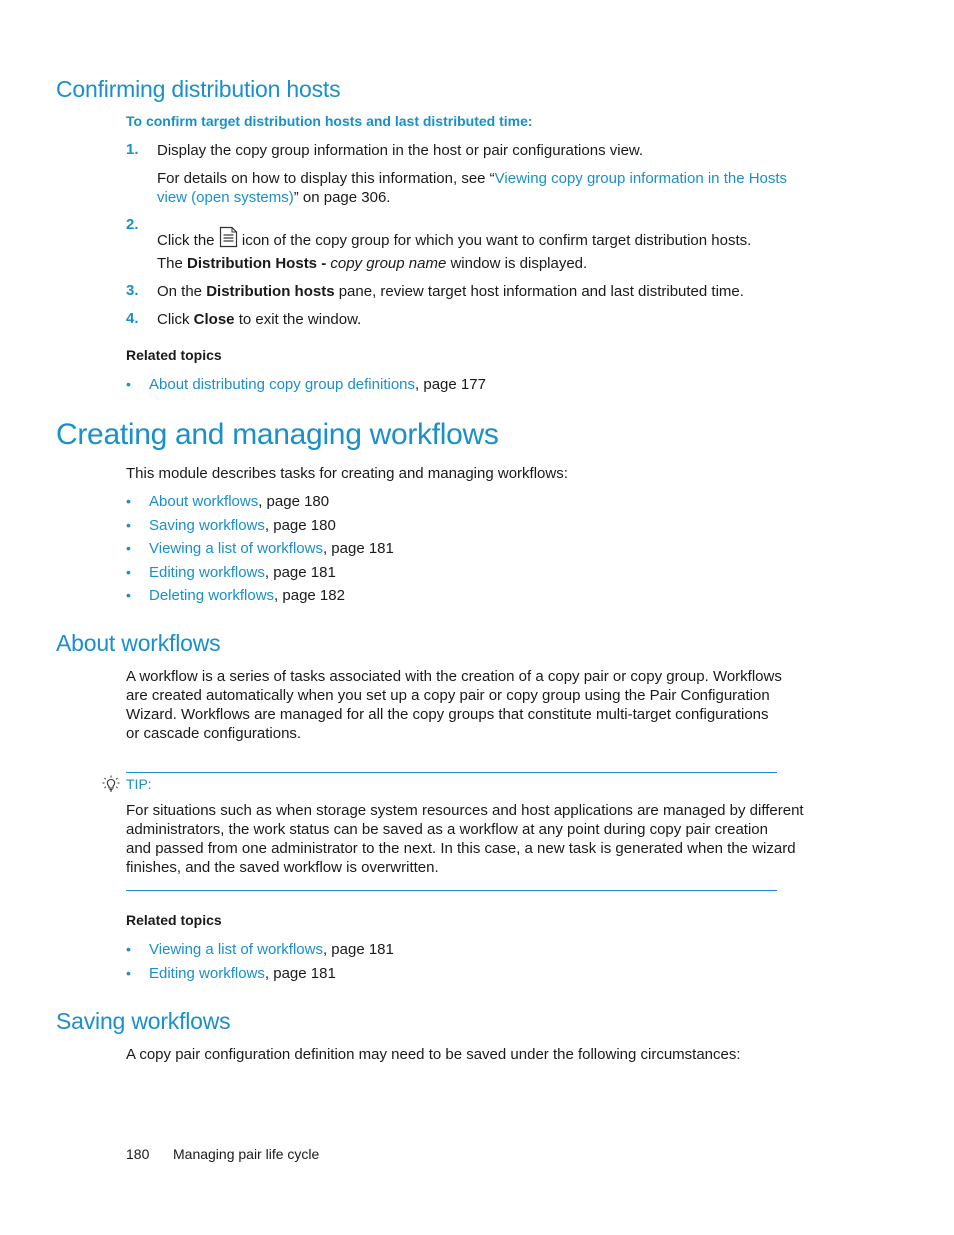 Image resolution: width=954 pixels, height=1235 pixels. What do you see at coordinates (132, 290) in the screenshot?
I see `step-number: 3.` at bounding box center [132, 290].